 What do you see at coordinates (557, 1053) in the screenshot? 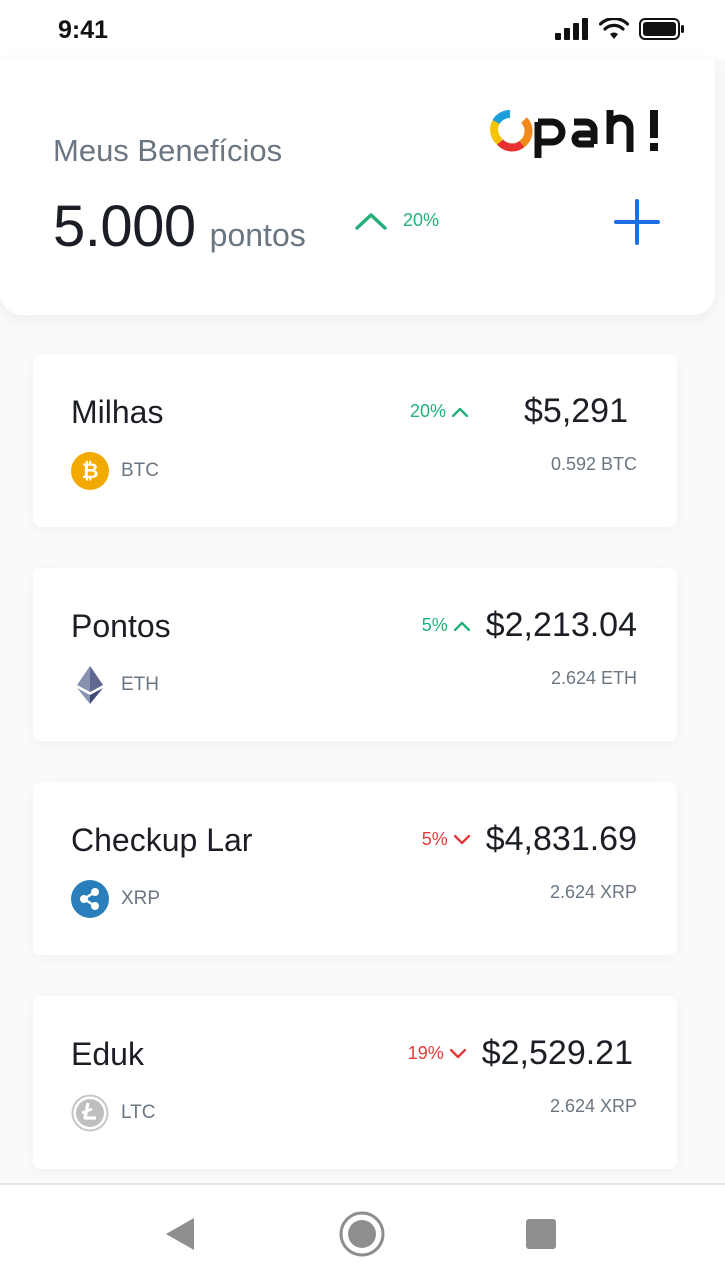
I see `card-value: $2,529.21` at bounding box center [557, 1053].